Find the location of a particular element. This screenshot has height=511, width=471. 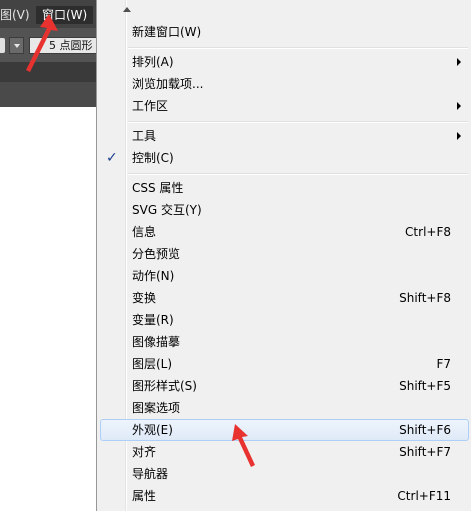

menu-item-label: 动作(N) is located at coordinates (153, 276).